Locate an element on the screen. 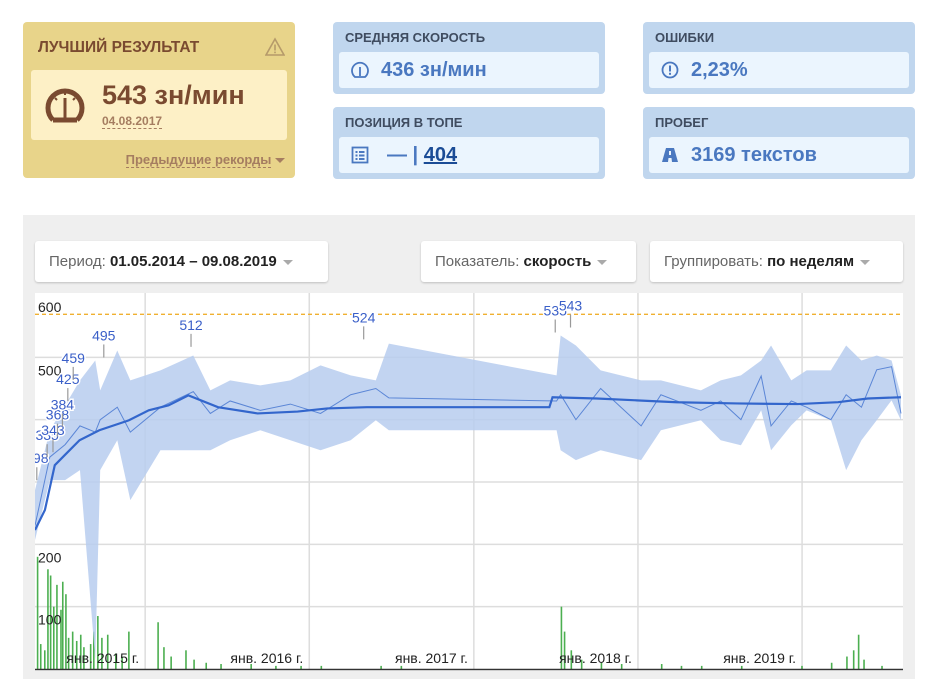 Image resolution: width=927 pixels, height=679 pixels. road-icon is located at coordinates (670, 155).